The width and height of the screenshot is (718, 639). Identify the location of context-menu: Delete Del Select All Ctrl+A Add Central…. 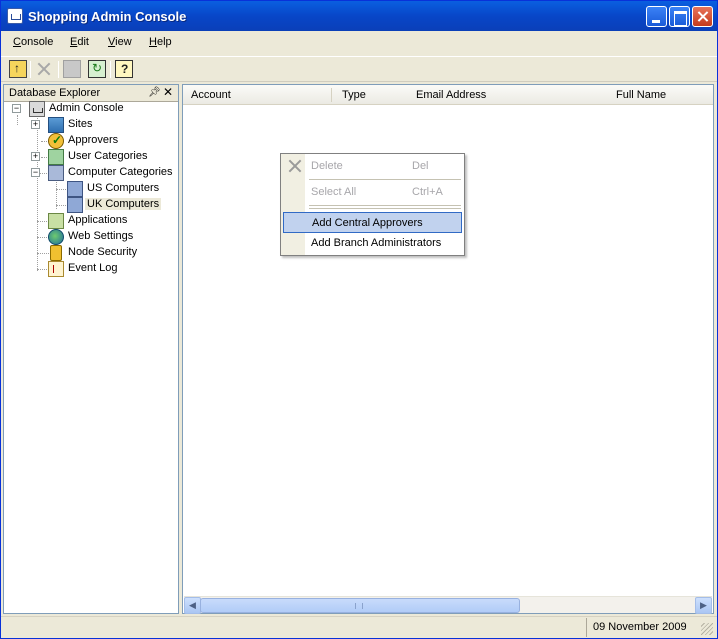
(372, 204).